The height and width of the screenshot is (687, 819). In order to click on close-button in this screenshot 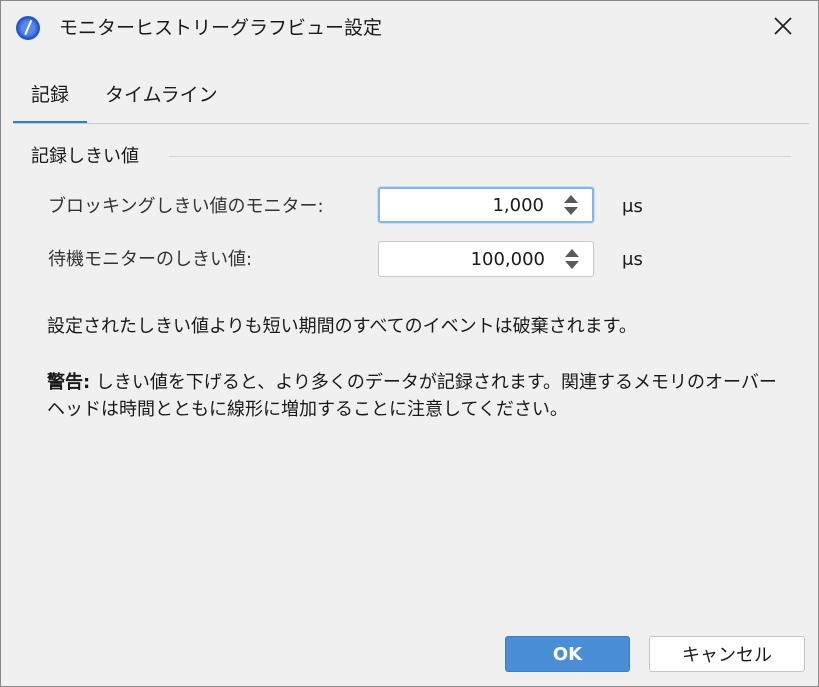, I will do `click(783, 28)`.